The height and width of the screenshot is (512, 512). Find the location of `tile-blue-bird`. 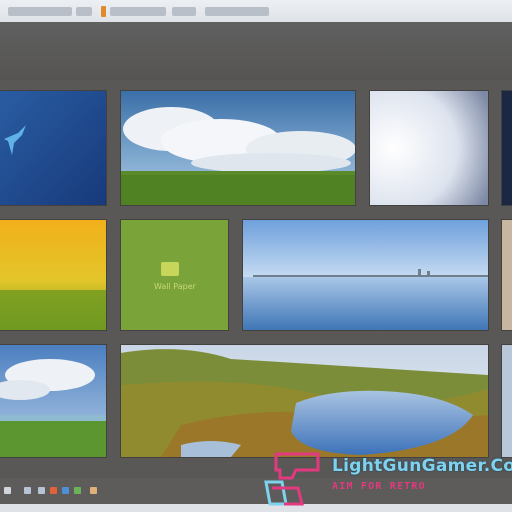

tile-blue-bird is located at coordinates (53, 148).